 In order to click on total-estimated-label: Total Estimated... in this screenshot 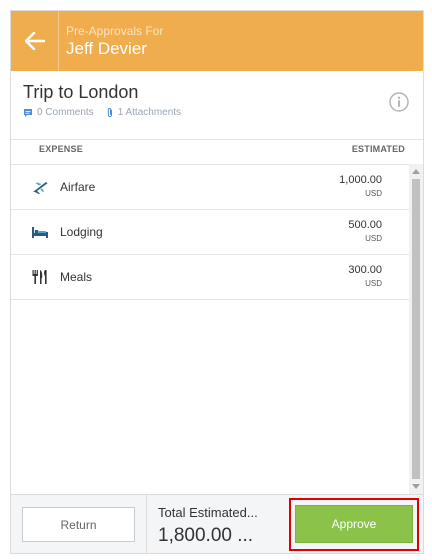, I will do `click(208, 512)`.